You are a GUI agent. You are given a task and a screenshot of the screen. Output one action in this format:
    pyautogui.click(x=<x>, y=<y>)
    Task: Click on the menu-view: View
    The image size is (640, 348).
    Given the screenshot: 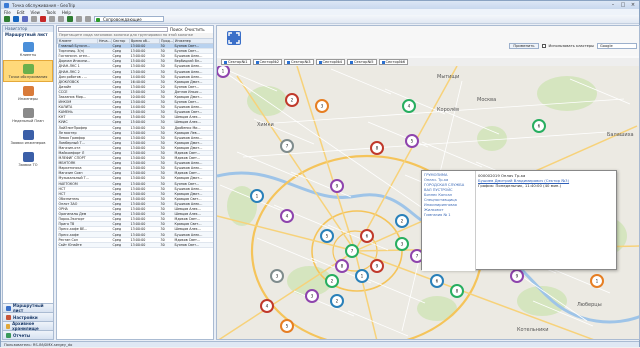 What is the action you would take?
    pyautogui.click(x=35, y=12)
    